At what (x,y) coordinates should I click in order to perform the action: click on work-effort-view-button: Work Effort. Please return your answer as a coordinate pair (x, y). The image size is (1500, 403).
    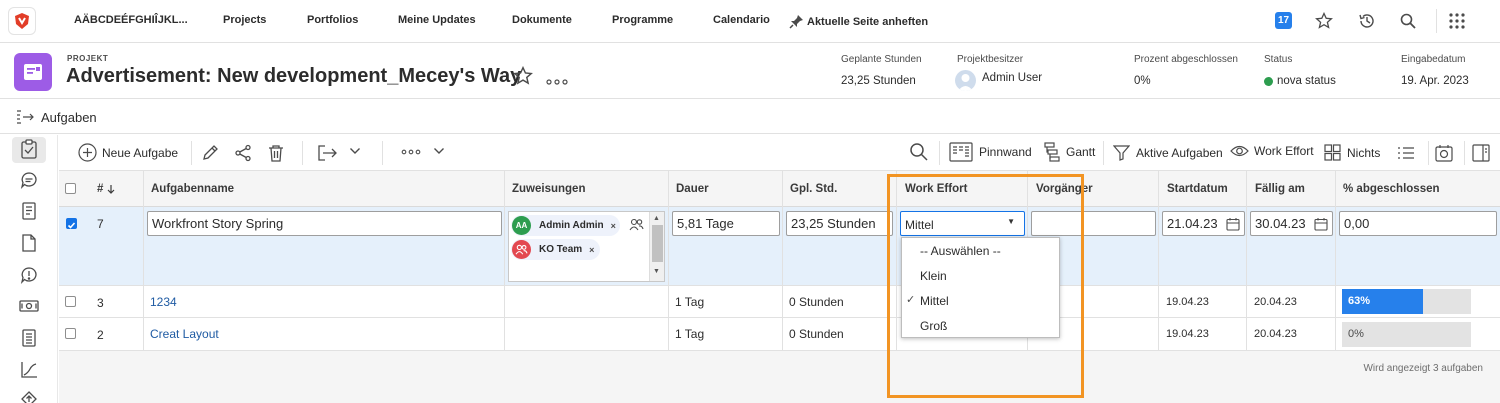
    Looking at the image, I should click on (1272, 151).